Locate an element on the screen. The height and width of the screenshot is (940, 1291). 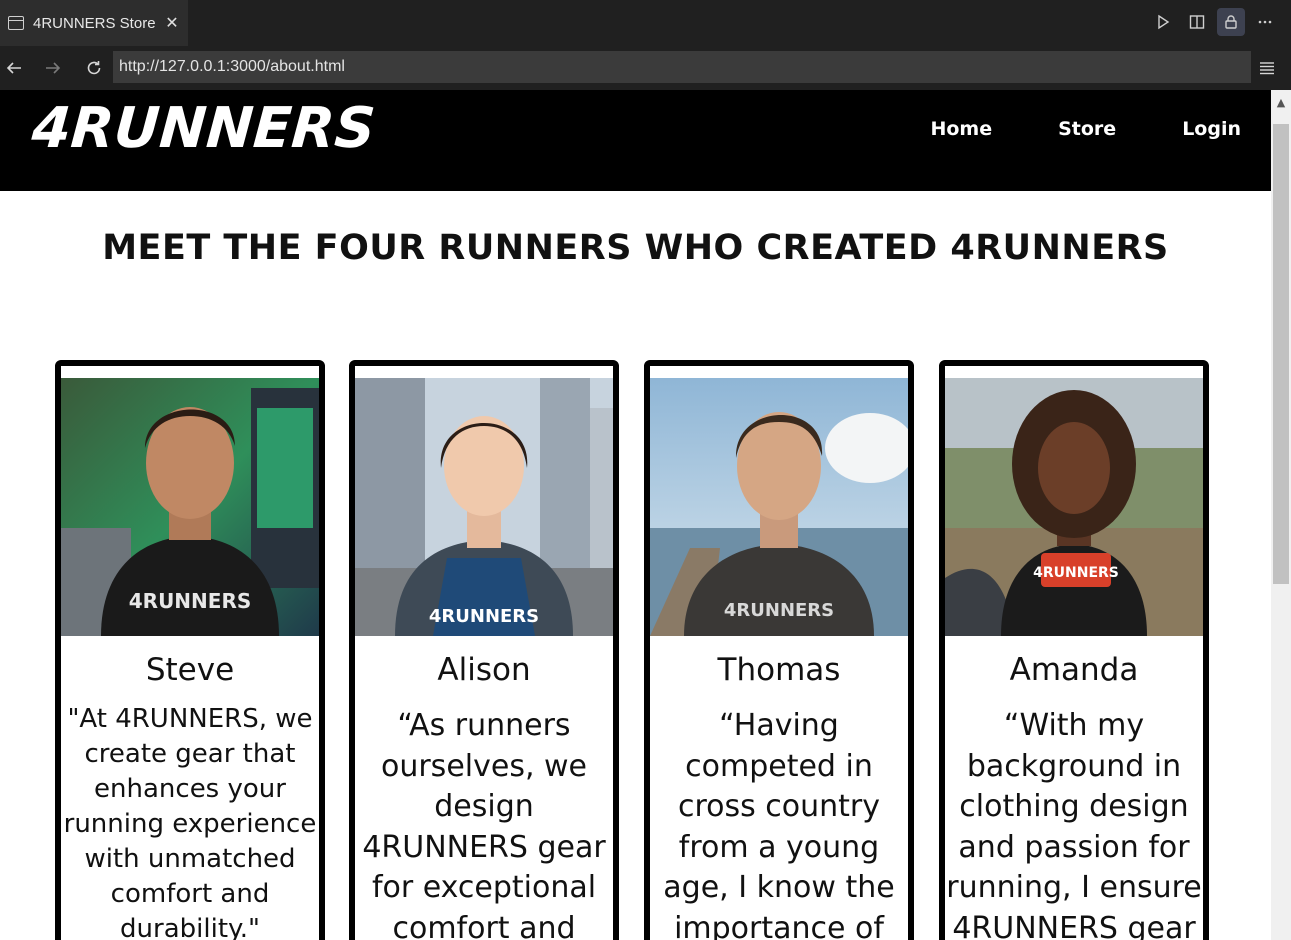
shirt-logo-alison: 4RUNNERS is located at coordinates (484, 616).